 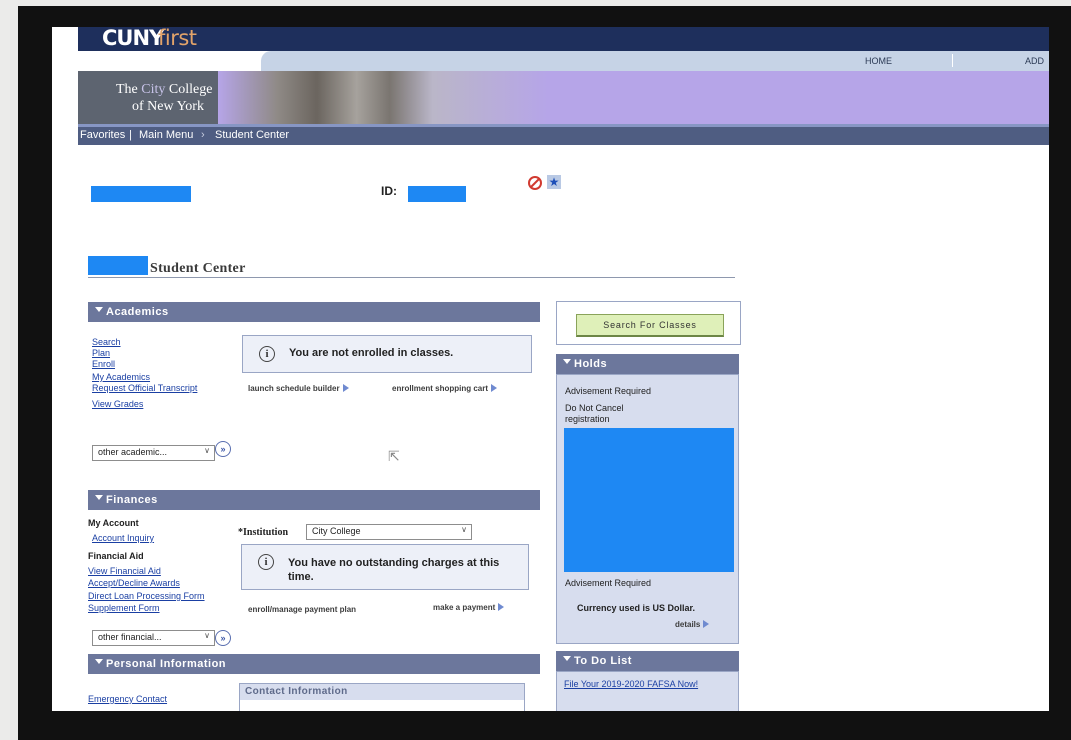 I want to click on my-account-label: My Account, so click(x=113, y=523).